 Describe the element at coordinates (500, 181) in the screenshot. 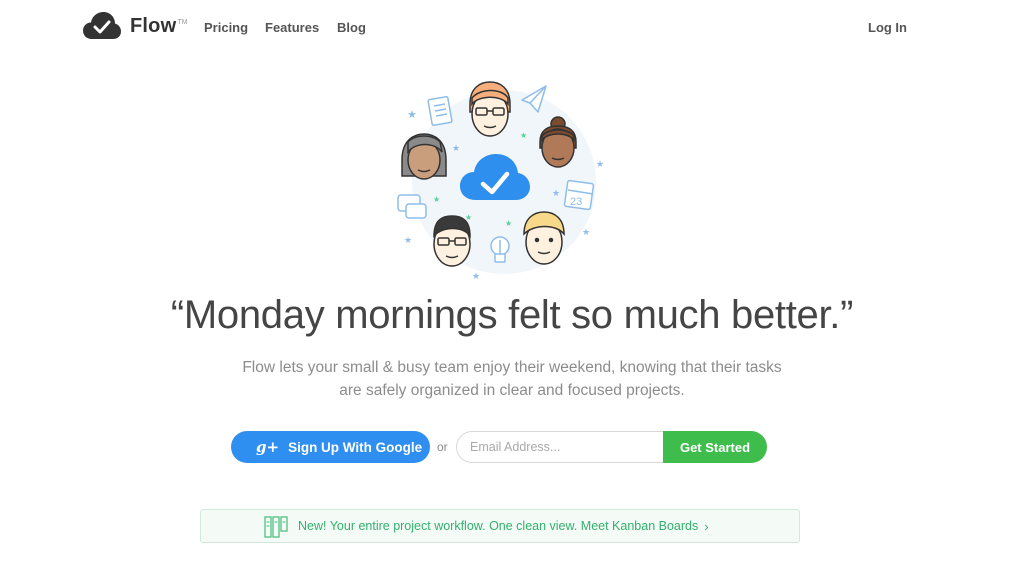

I see `team-illustration: ★ ★ ★ ★ ★ ★ ★ ★ ★ ★ ★ ★ 23` at that location.